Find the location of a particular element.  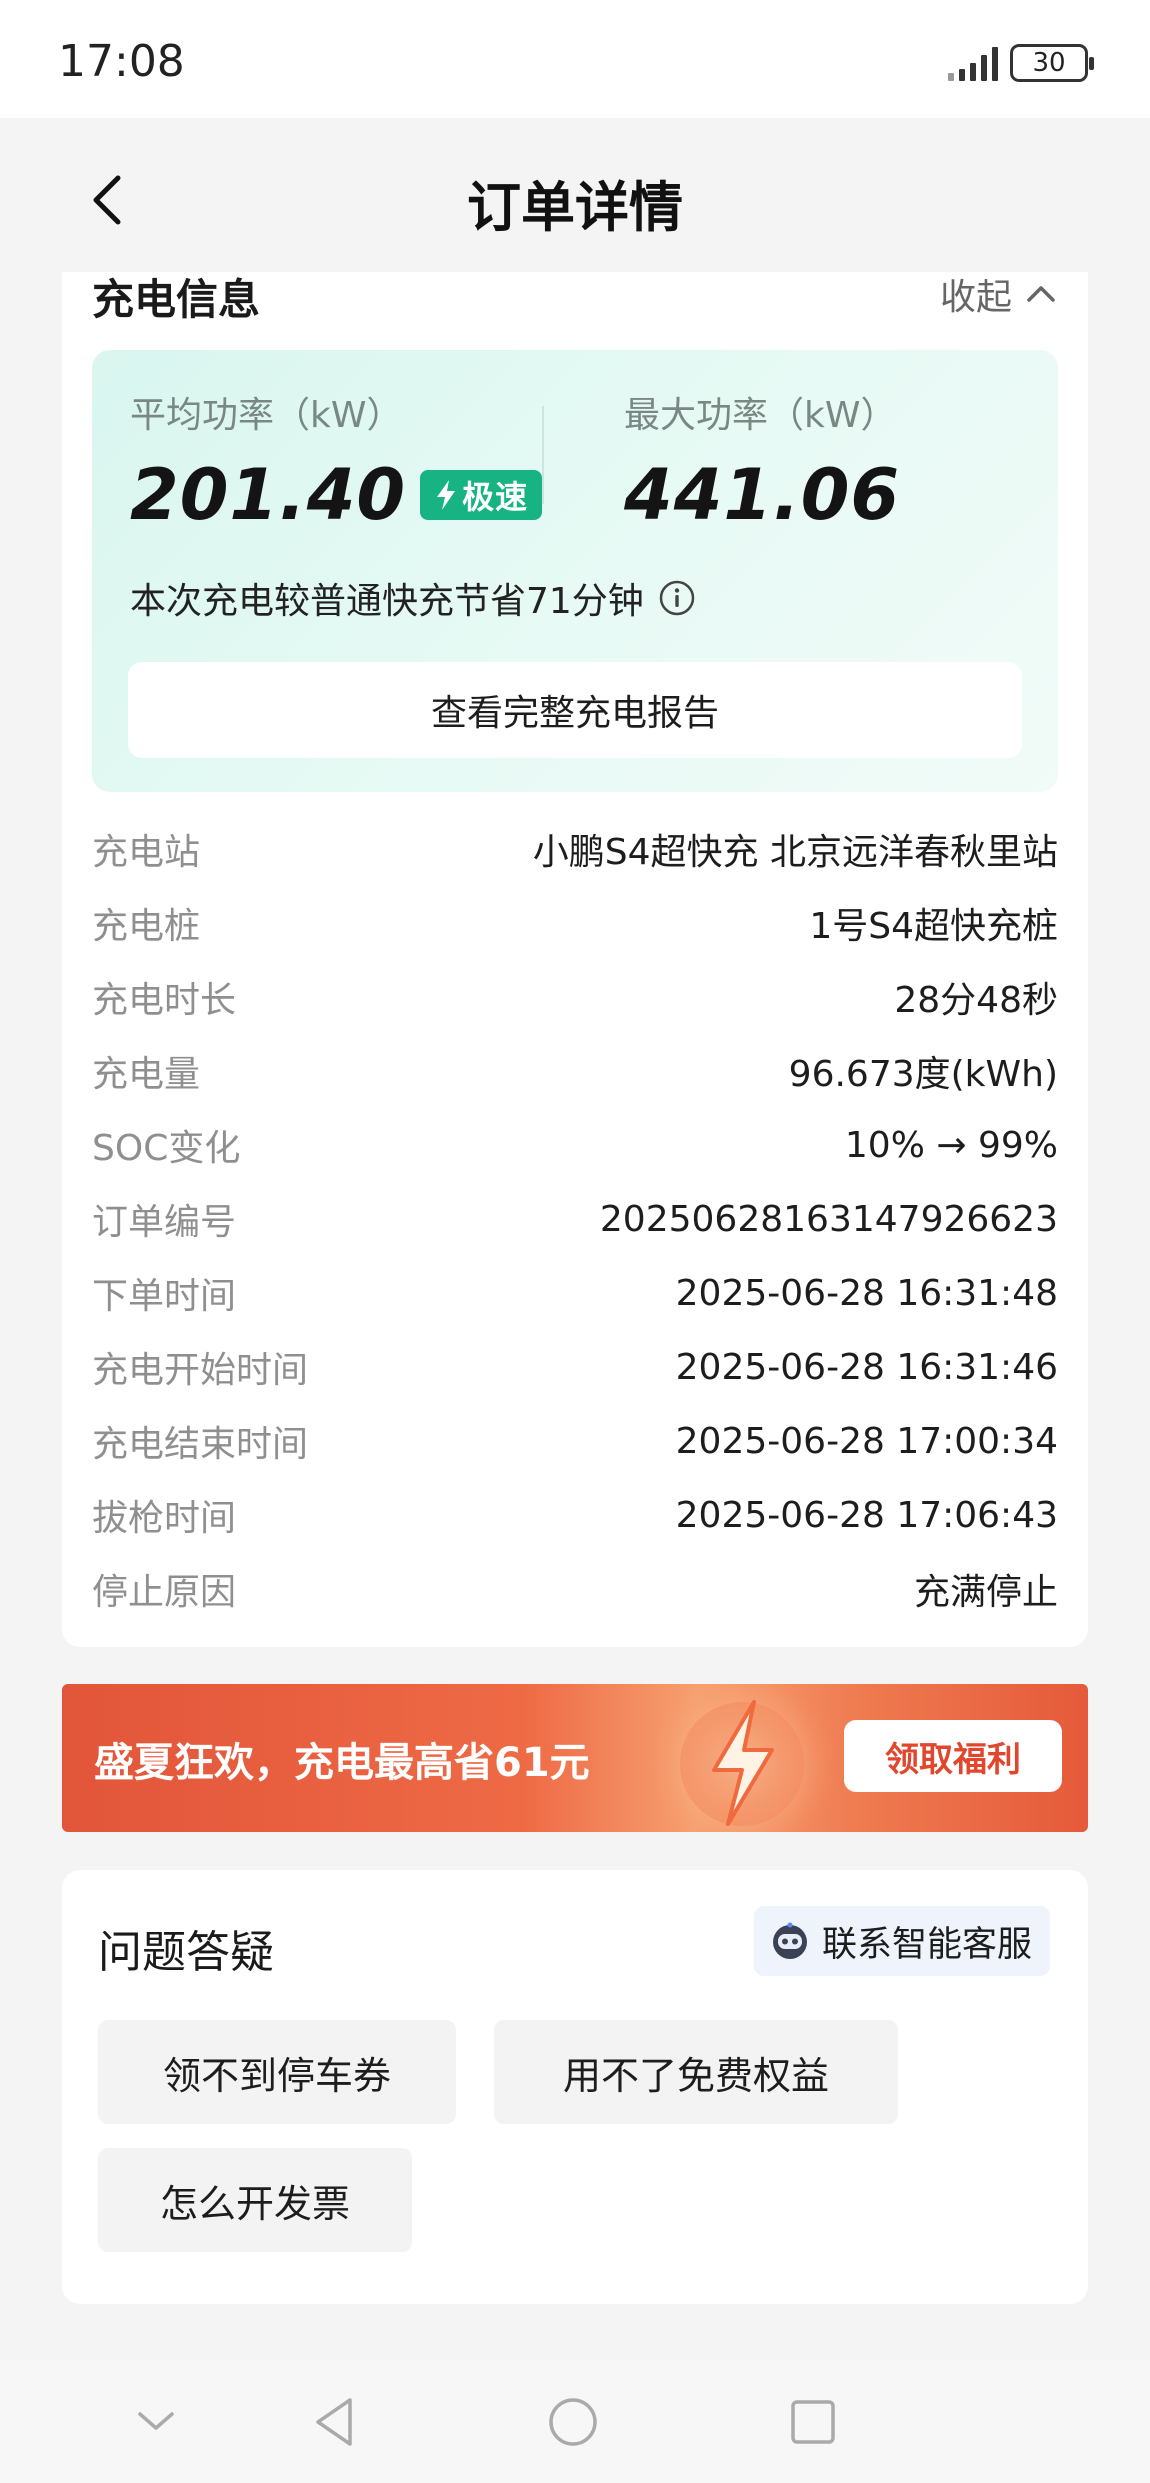

signal-icon is located at coordinates (973, 63).